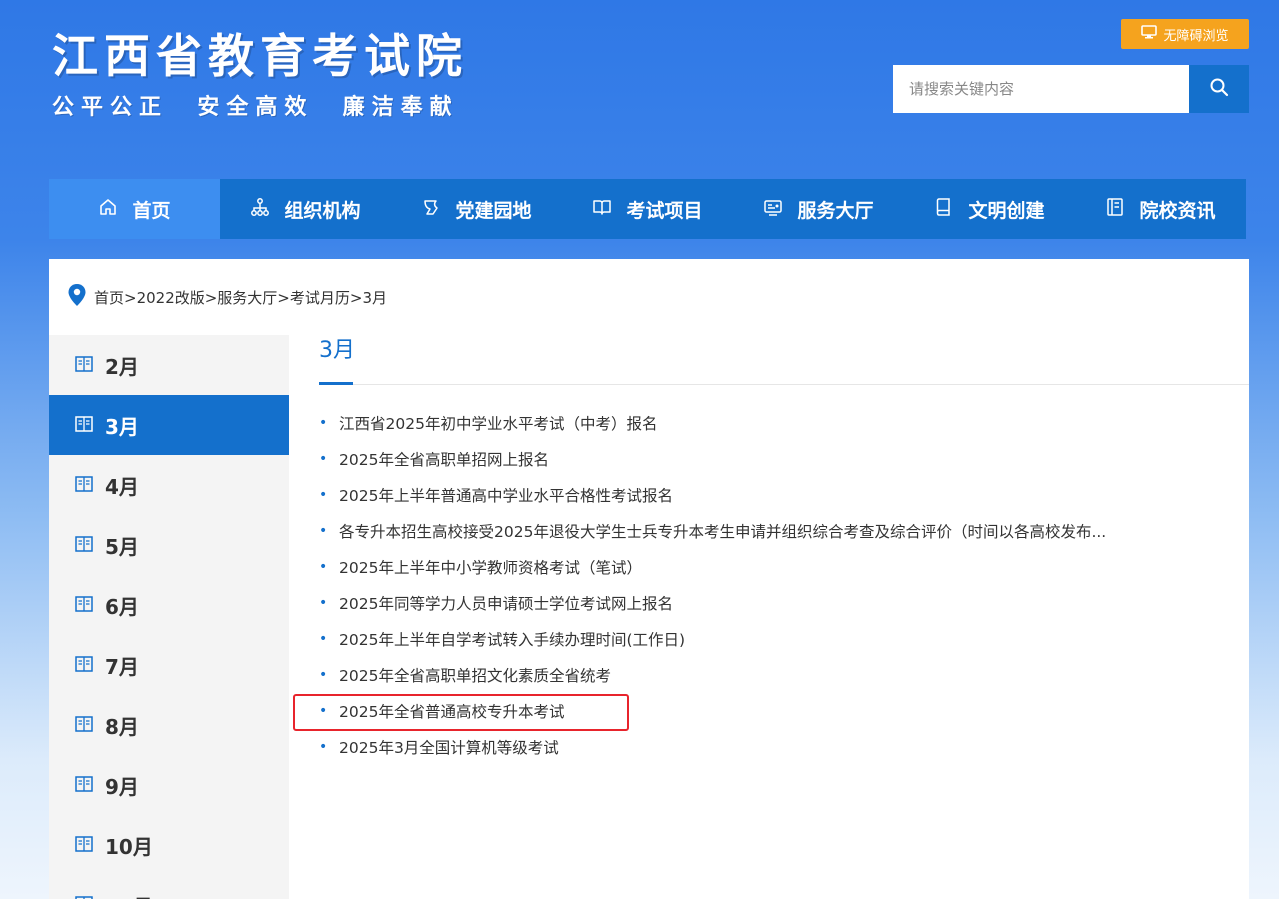  I want to click on list-item-link: 江西省2025年初中学业水平考试（中考）报名, so click(498, 423).